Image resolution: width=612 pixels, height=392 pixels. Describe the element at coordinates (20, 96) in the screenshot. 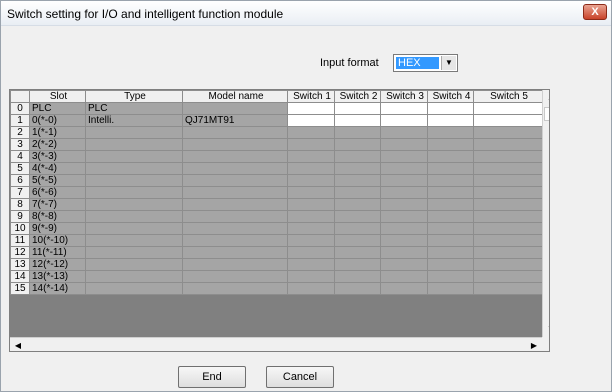

I see `column-header-index` at that location.